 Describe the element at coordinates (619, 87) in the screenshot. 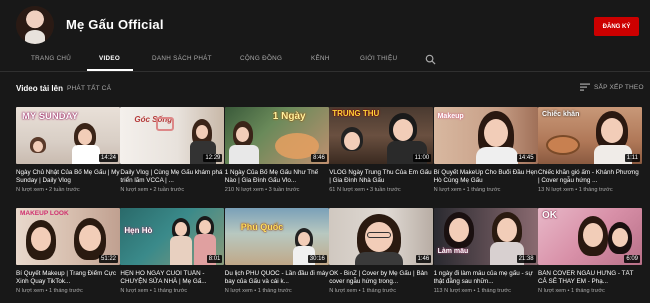

I see `sort-label: SẮP XẾP THEO` at that location.